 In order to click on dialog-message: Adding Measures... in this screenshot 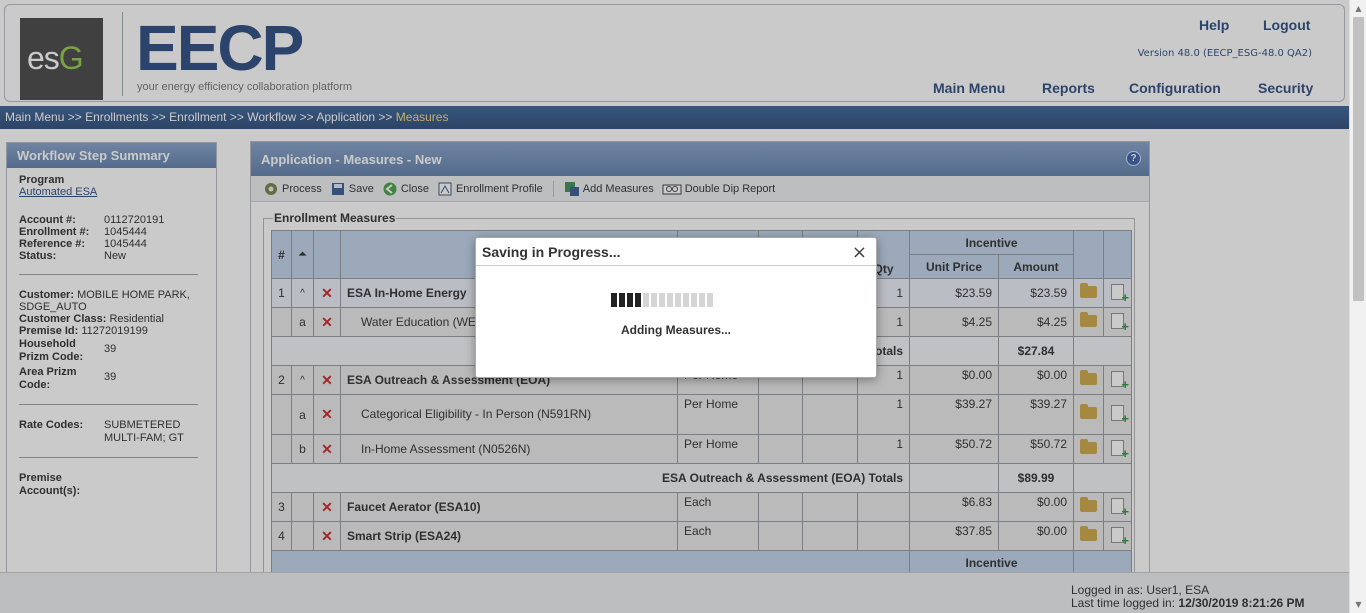, I will do `click(676, 330)`.